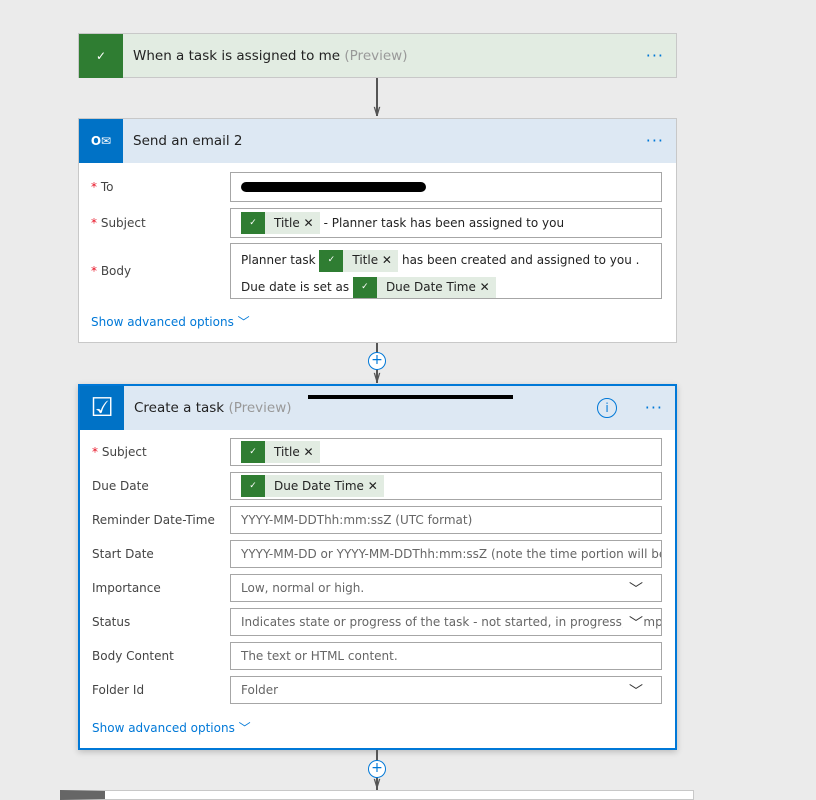 This screenshot has height=800, width=816. I want to click on field-label: Due Date, so click(120, 486).